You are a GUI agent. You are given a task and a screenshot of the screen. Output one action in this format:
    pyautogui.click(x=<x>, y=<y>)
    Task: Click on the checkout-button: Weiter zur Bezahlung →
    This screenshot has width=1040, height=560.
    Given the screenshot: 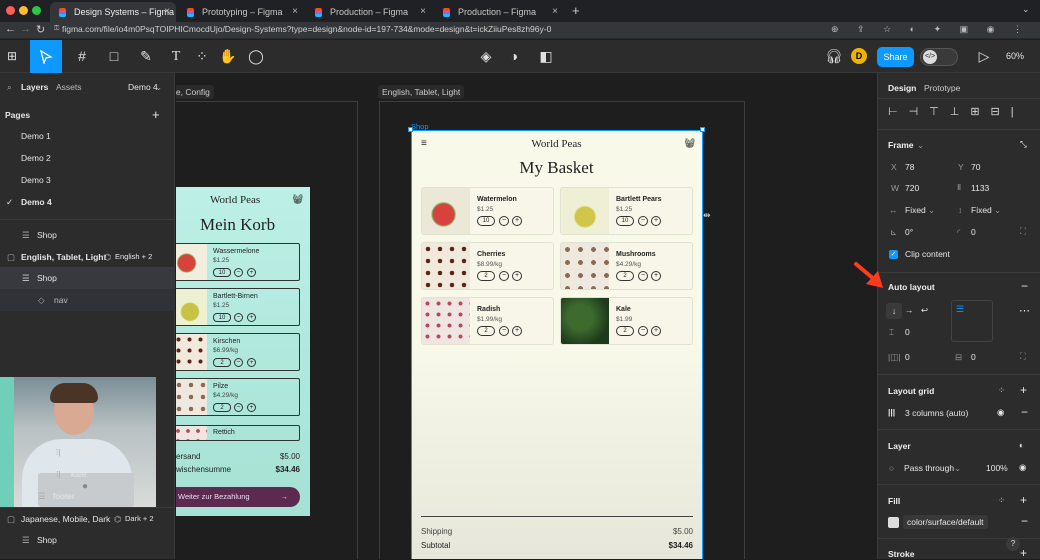 What is the action you would take?
    pyautogui.click(x=238, y=497)
    